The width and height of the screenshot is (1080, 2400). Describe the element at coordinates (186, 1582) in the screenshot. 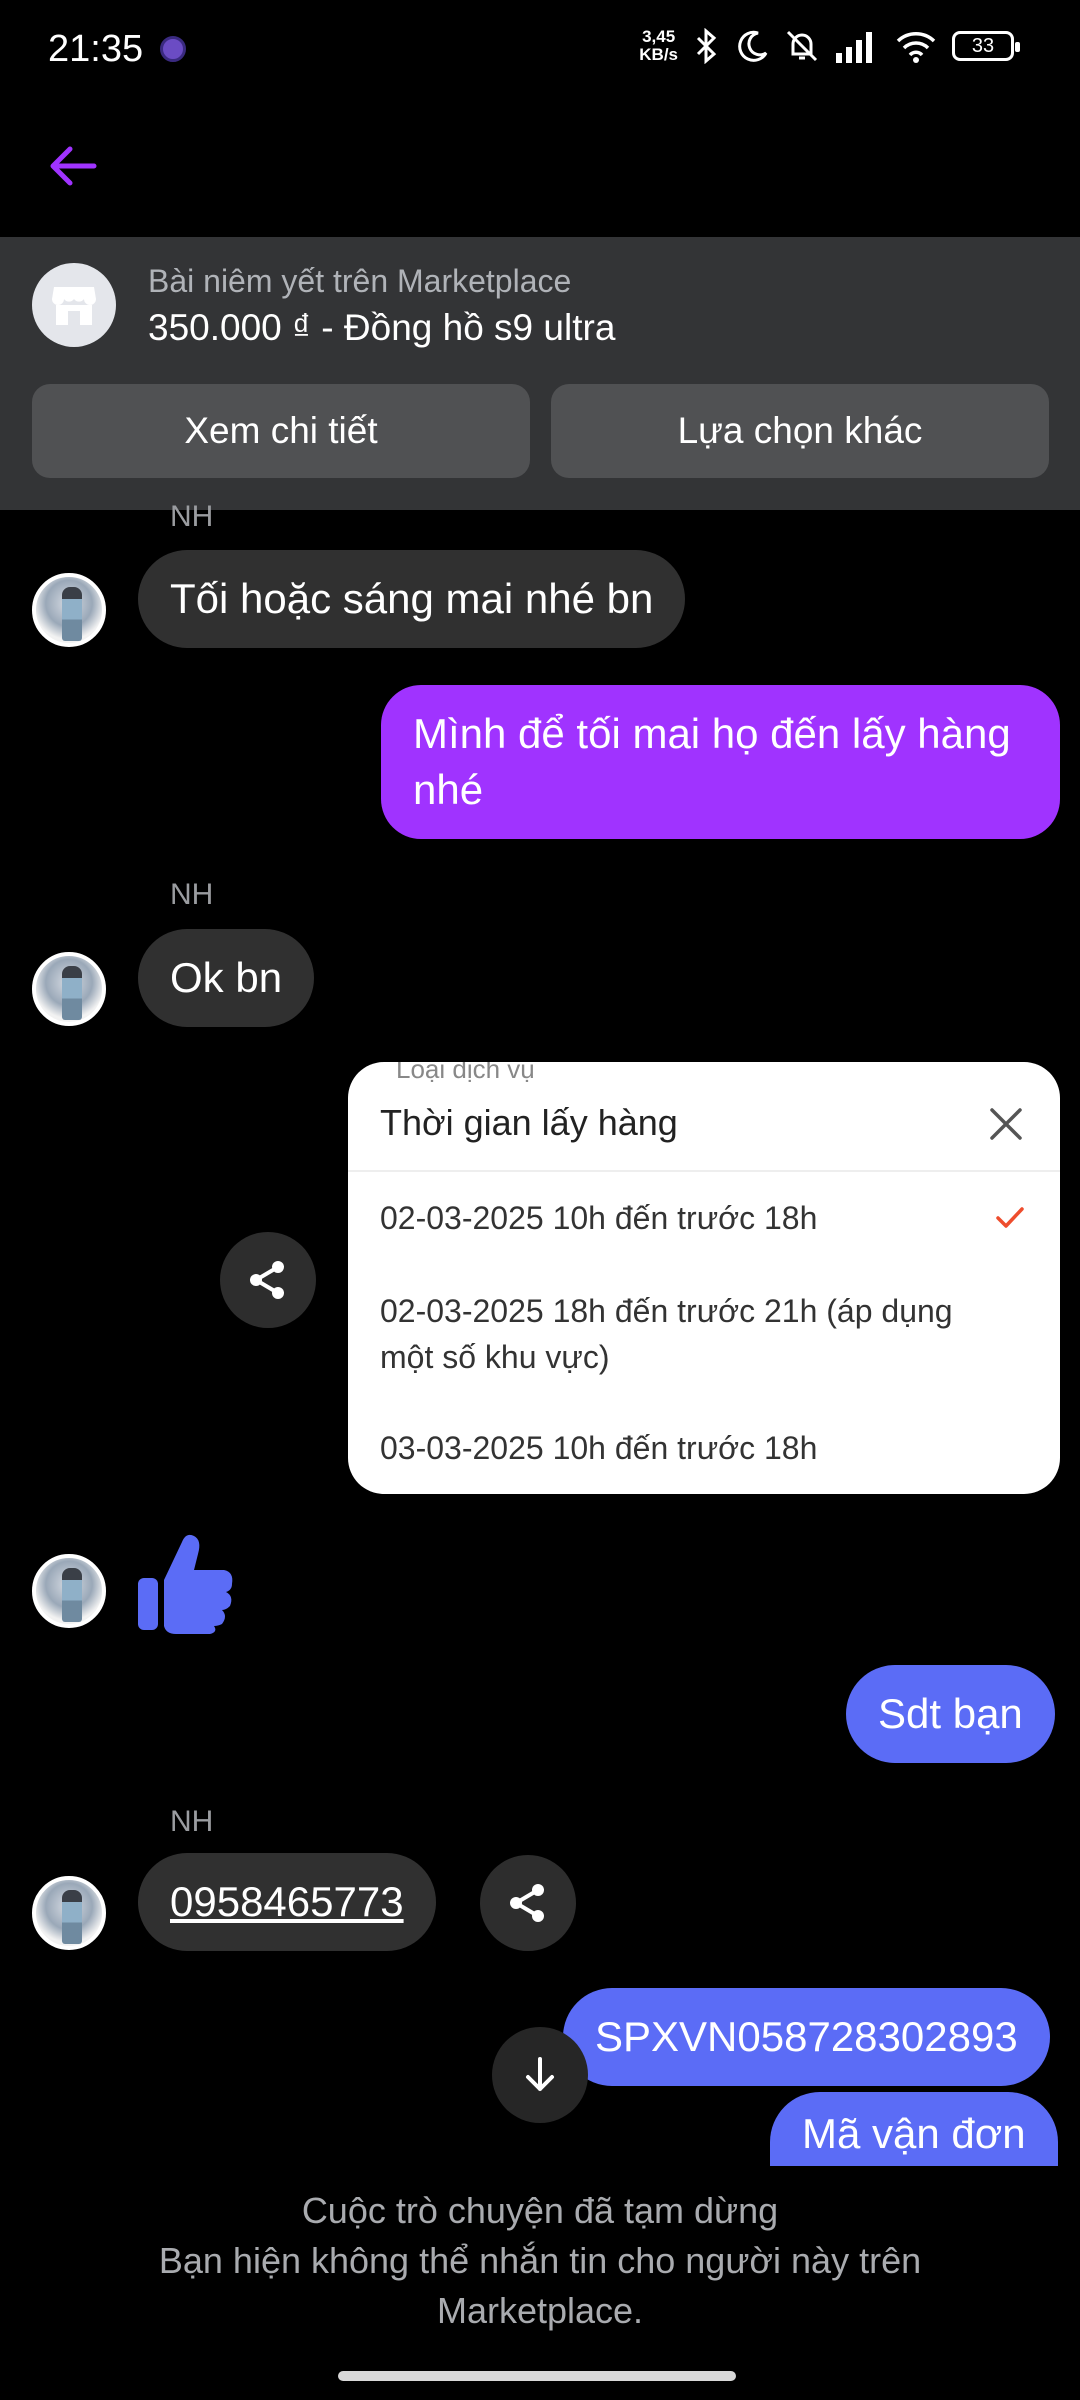

I see `thumbs-up-icon` at that location.